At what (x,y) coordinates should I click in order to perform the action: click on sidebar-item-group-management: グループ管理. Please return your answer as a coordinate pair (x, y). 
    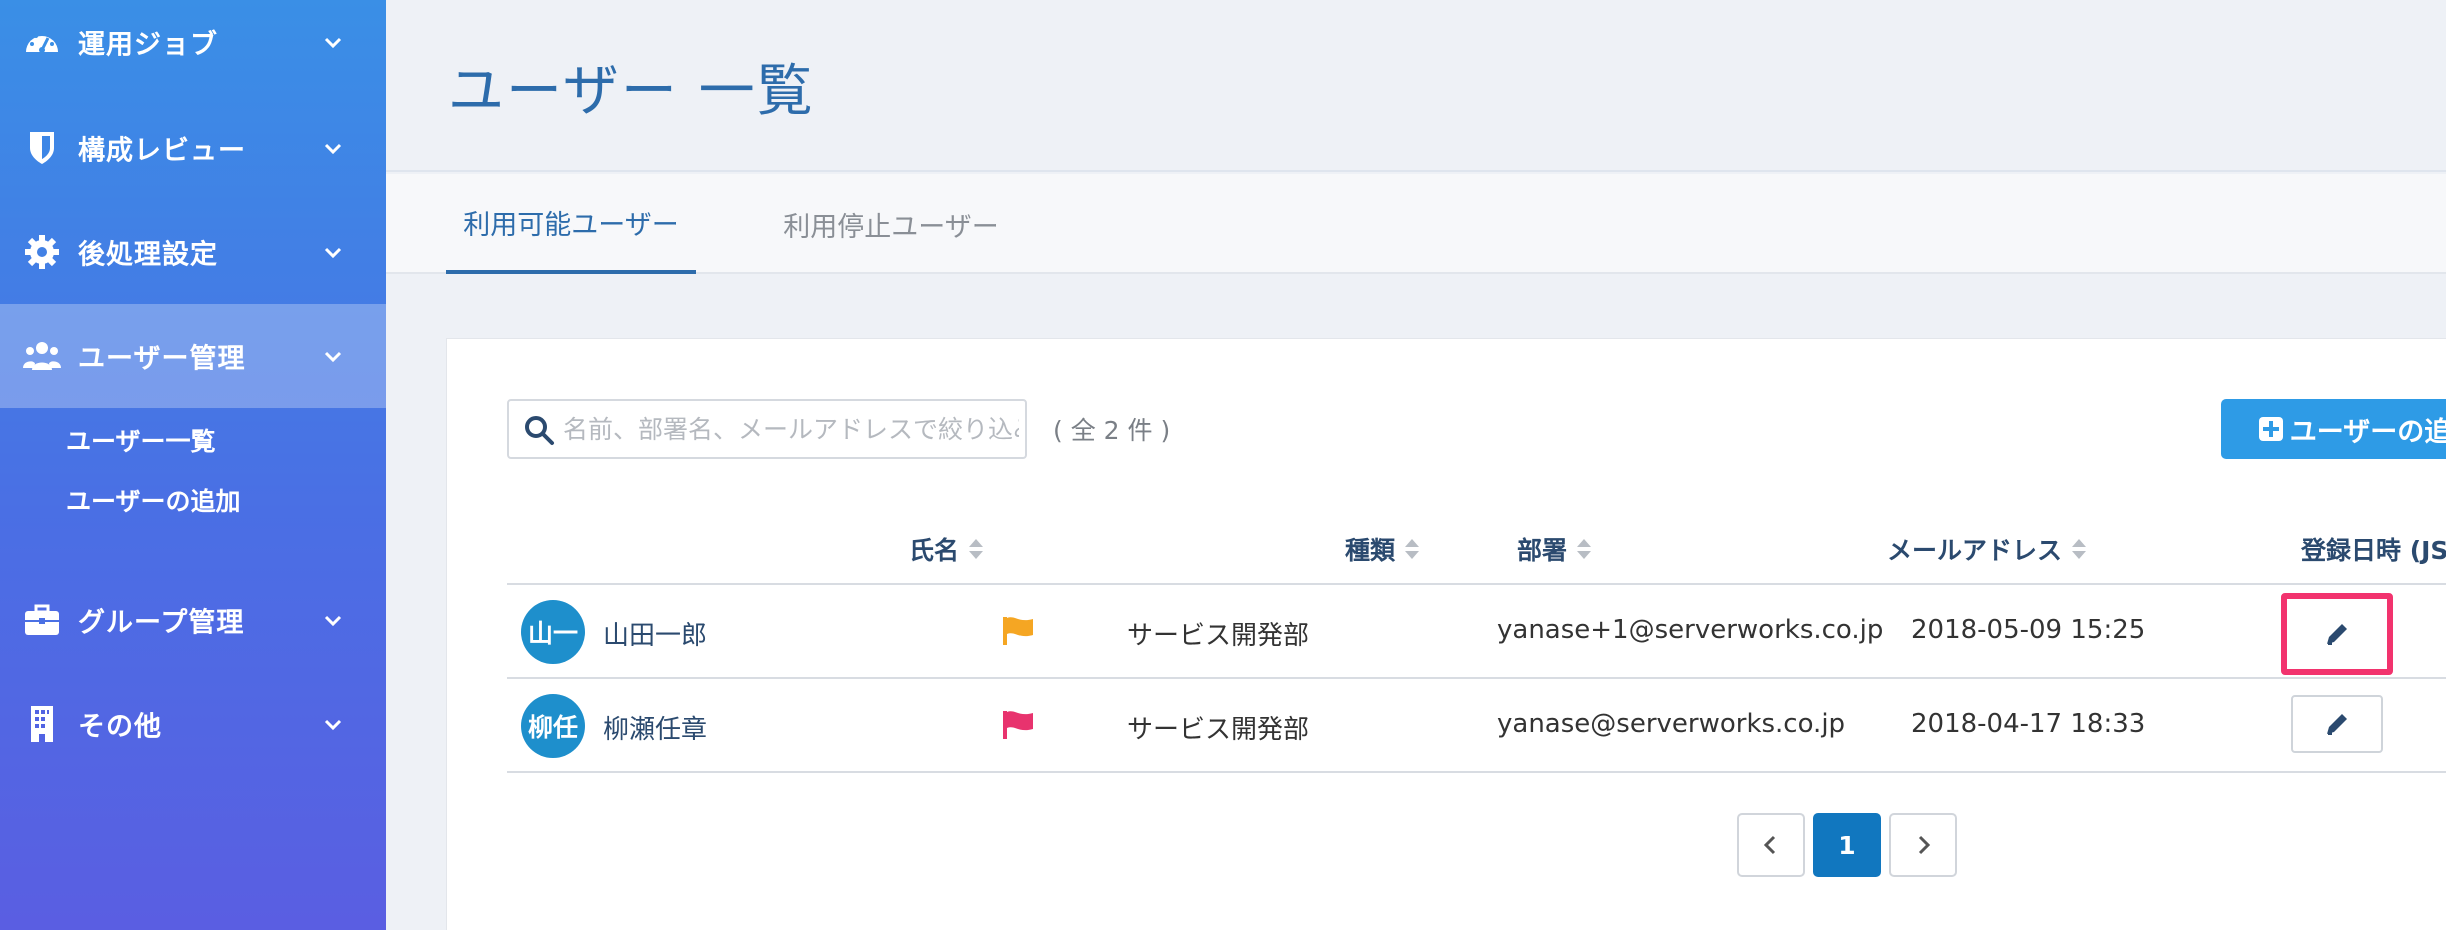
    Looking at the image, I should click on (193, 620).